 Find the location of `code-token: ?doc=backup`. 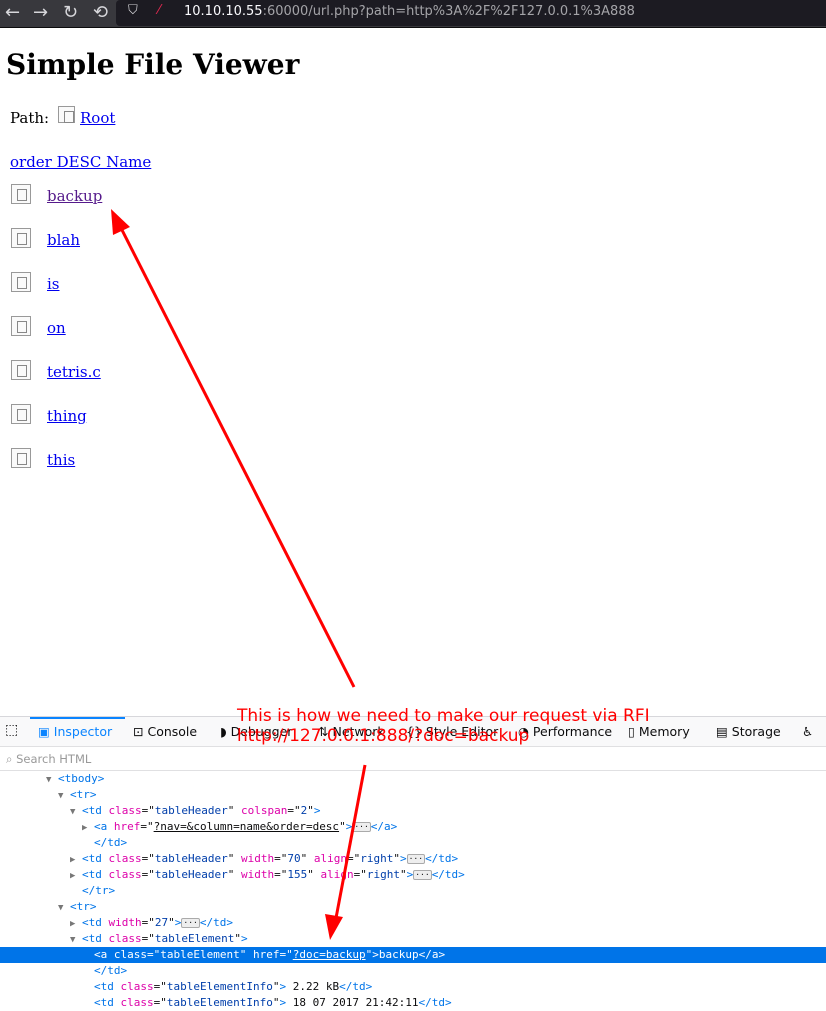

code-token: ?doc=backup is located at coordinates (329, 954).